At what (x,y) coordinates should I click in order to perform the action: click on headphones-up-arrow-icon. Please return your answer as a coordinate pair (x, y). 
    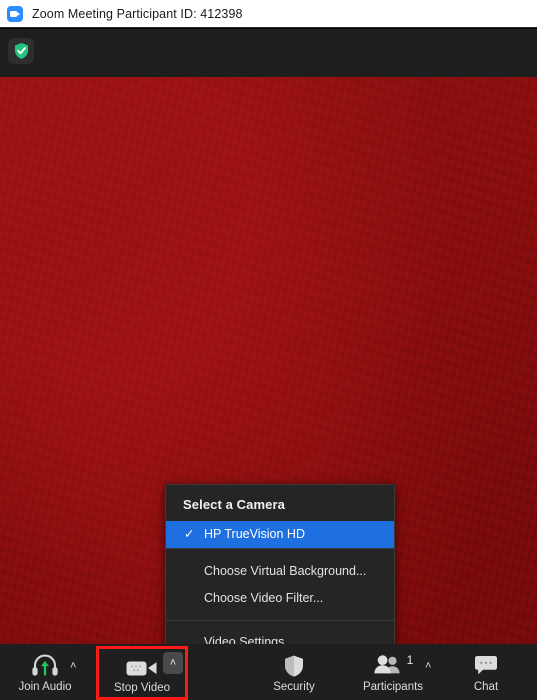
    Looking at the image, I should click on (45, 665).